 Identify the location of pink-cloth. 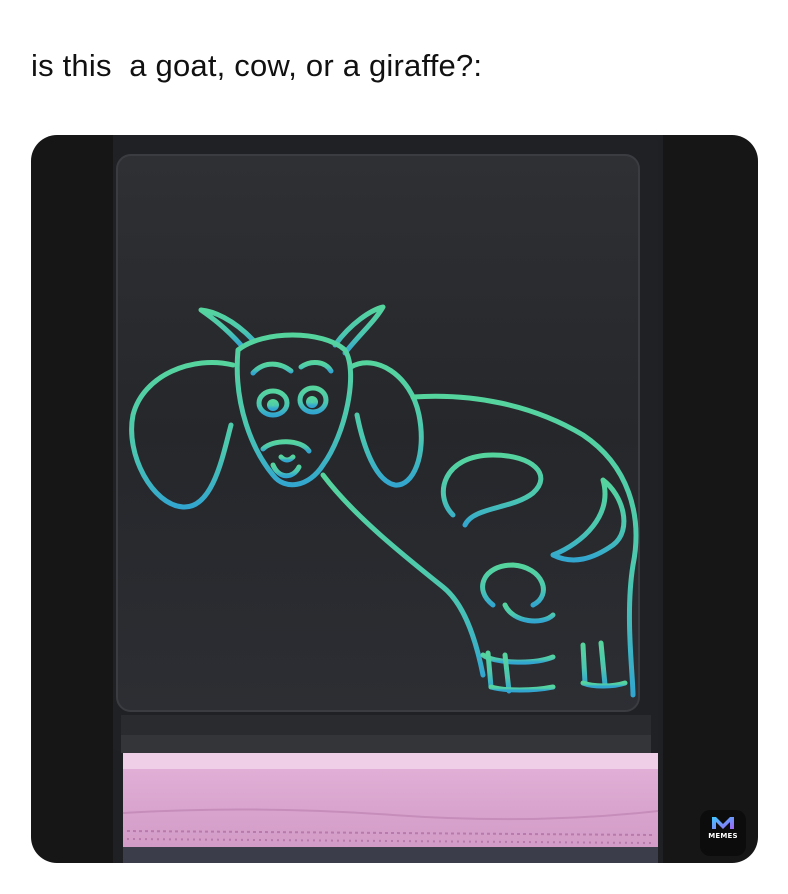
(390, 808).